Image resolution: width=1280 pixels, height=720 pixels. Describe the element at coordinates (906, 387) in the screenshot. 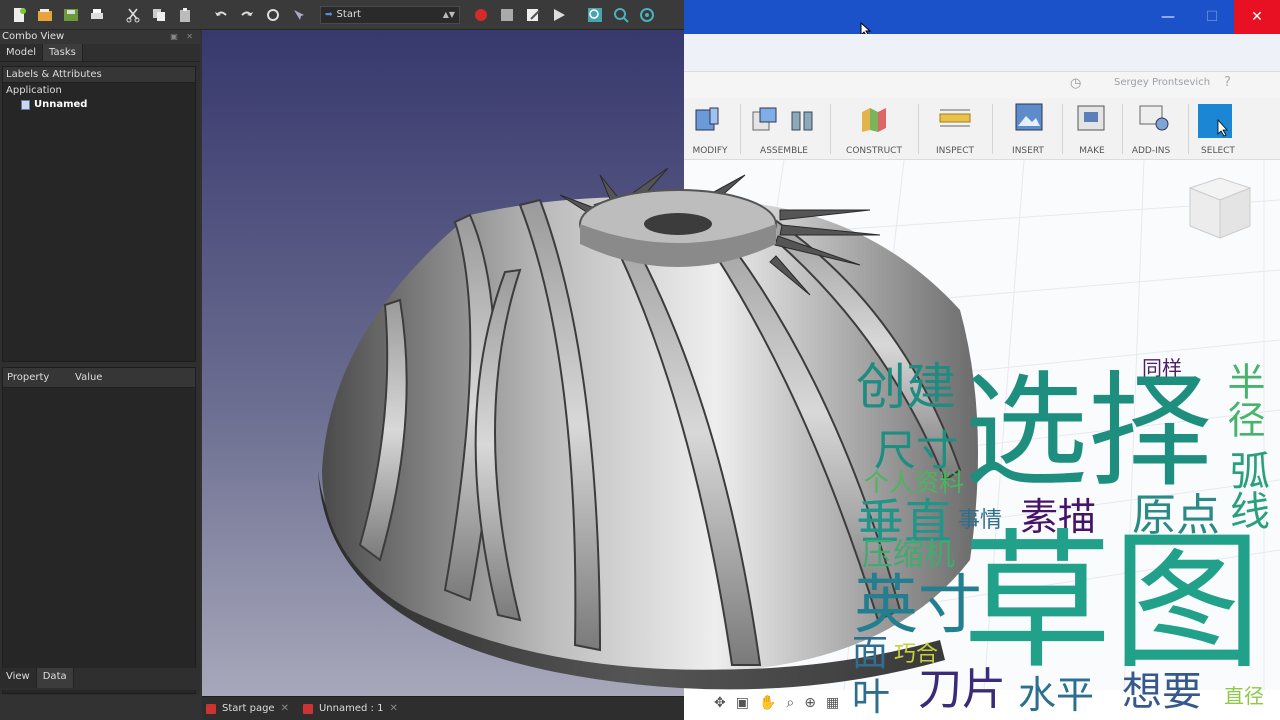

I see `word-cloud-item: 创建` at that location.